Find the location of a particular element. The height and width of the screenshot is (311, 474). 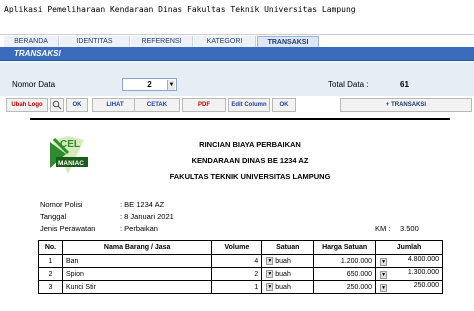

cell-no: 3 is located at coordinates (50, 287).